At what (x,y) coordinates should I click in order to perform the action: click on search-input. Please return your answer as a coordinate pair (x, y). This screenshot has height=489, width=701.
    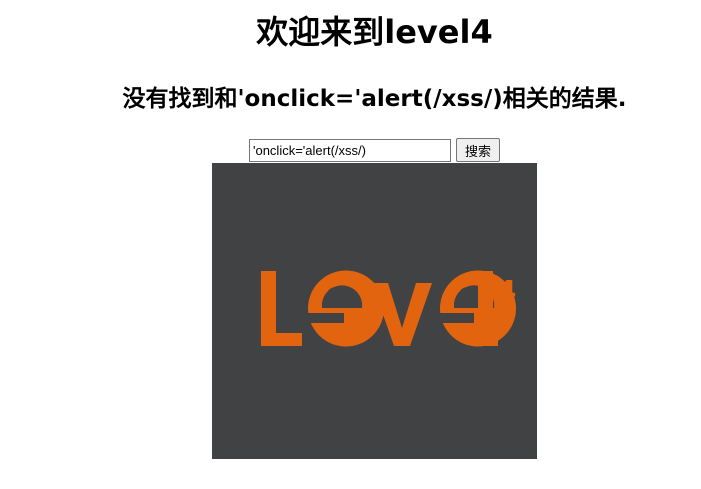
    Looking at the image, I should click on (349, 150).